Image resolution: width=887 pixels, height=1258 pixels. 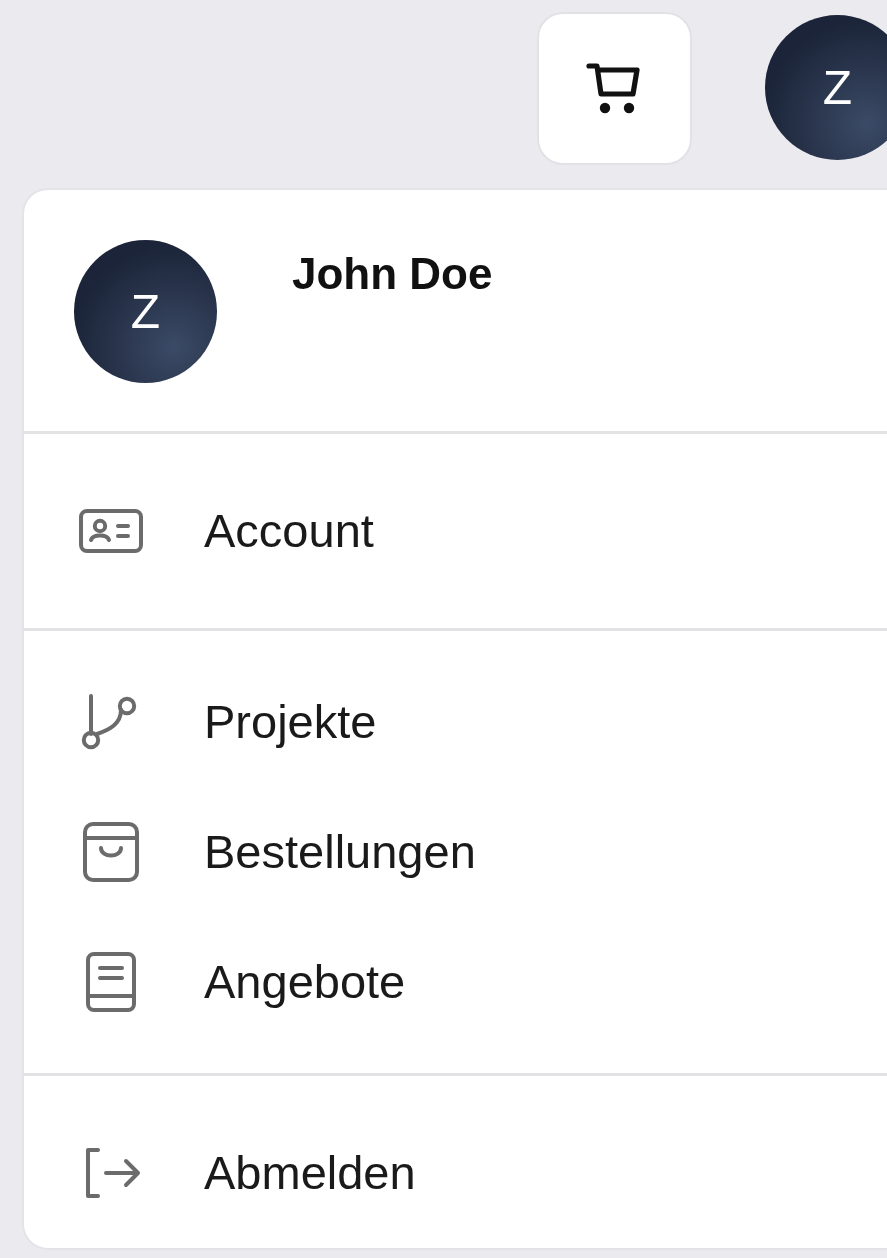 What do you see at coordinates (111, 531) in the screenshot?
I see `id-card-icon` at bounding box center [111, 531].